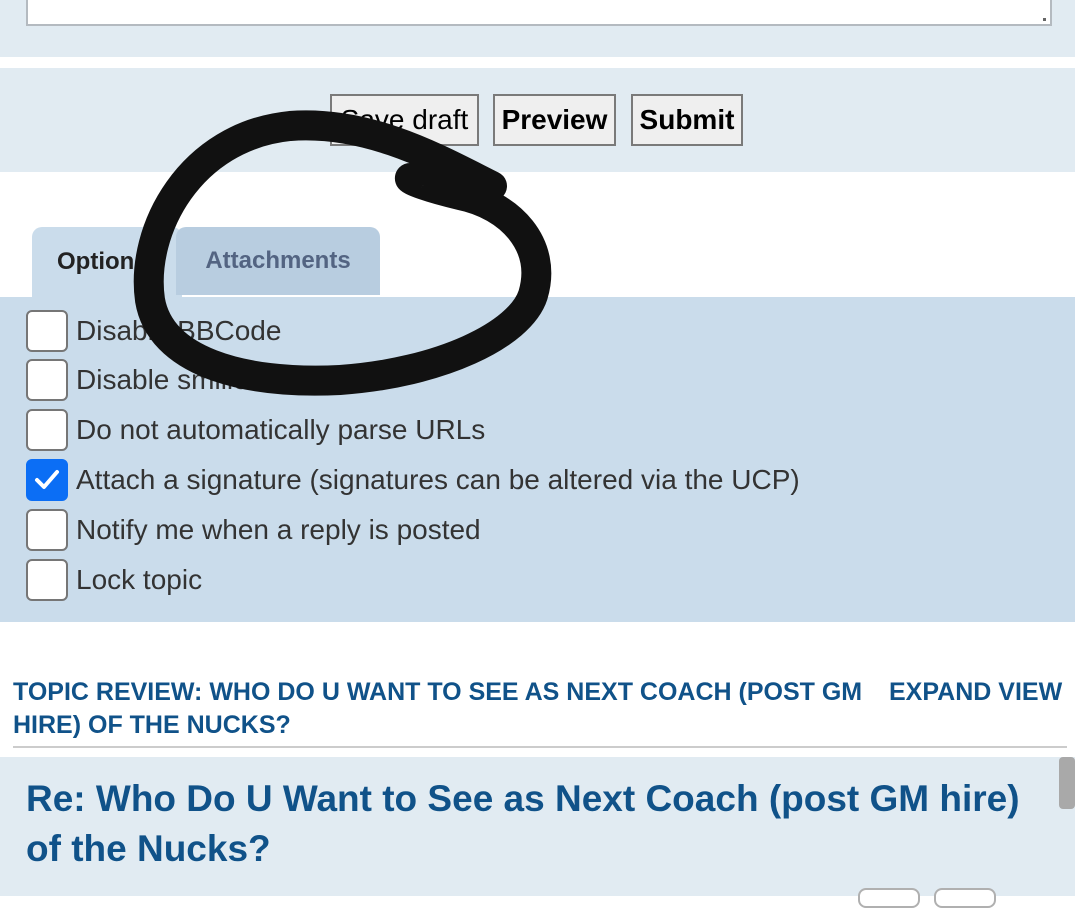 Image resolution: width=1075 pixels, height=908 pixels. Describe the element at coordinates (179, 330) in the screenshot. I see `option-label: Disable BBCode` at that location.